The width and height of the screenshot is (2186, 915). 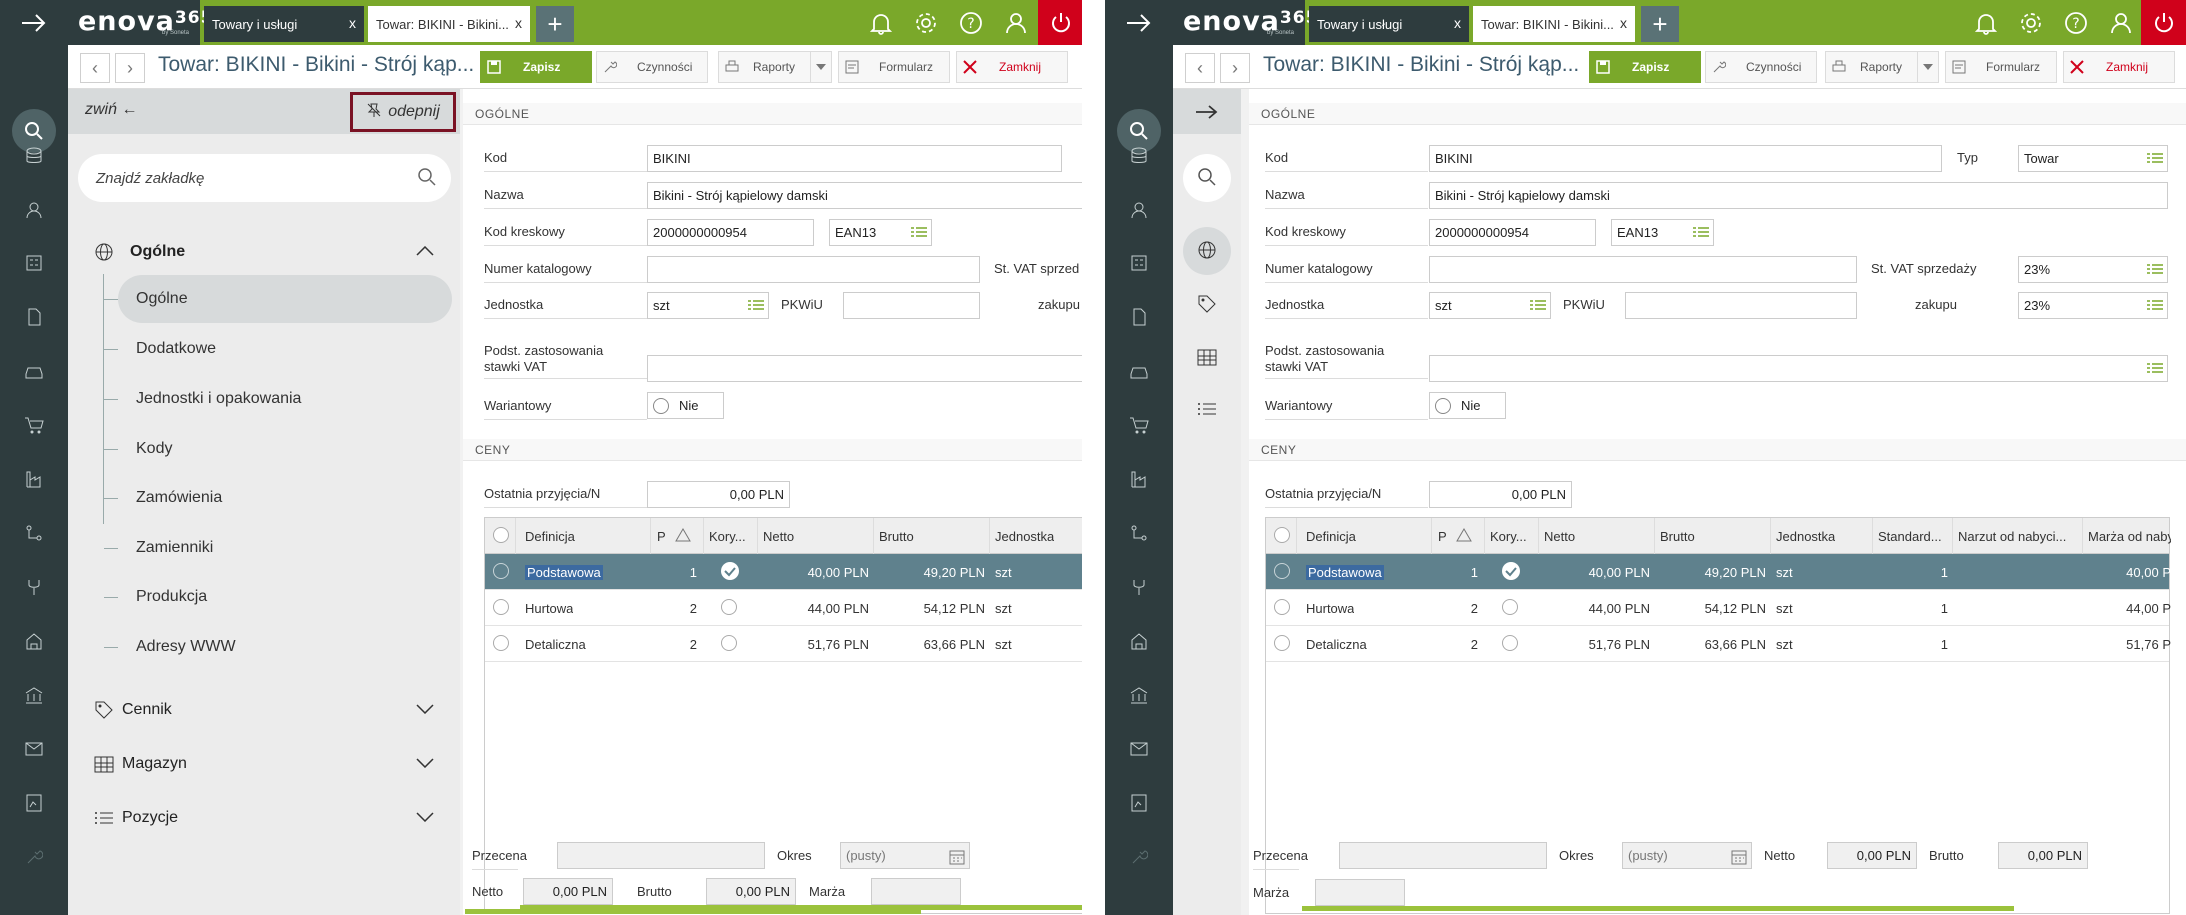 What do you see at coordinates (1024, 536) in the screenshot?
I see `col-jednostka: Jednostka` at bounding box center [1024, 536].